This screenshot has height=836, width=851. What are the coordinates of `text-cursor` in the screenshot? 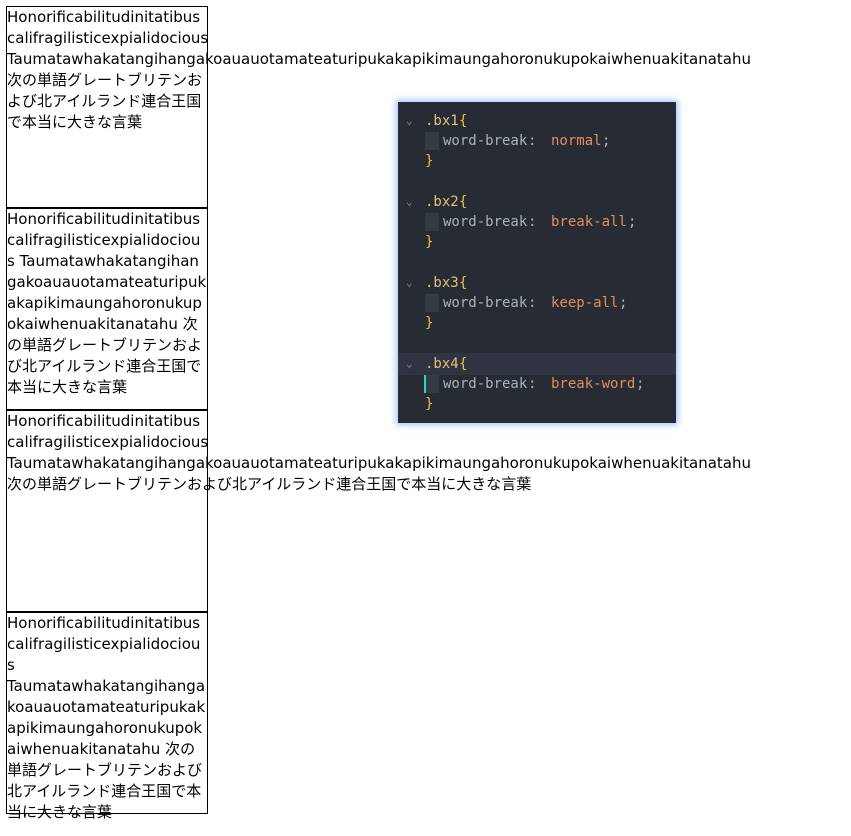 It's located at (425, 384).